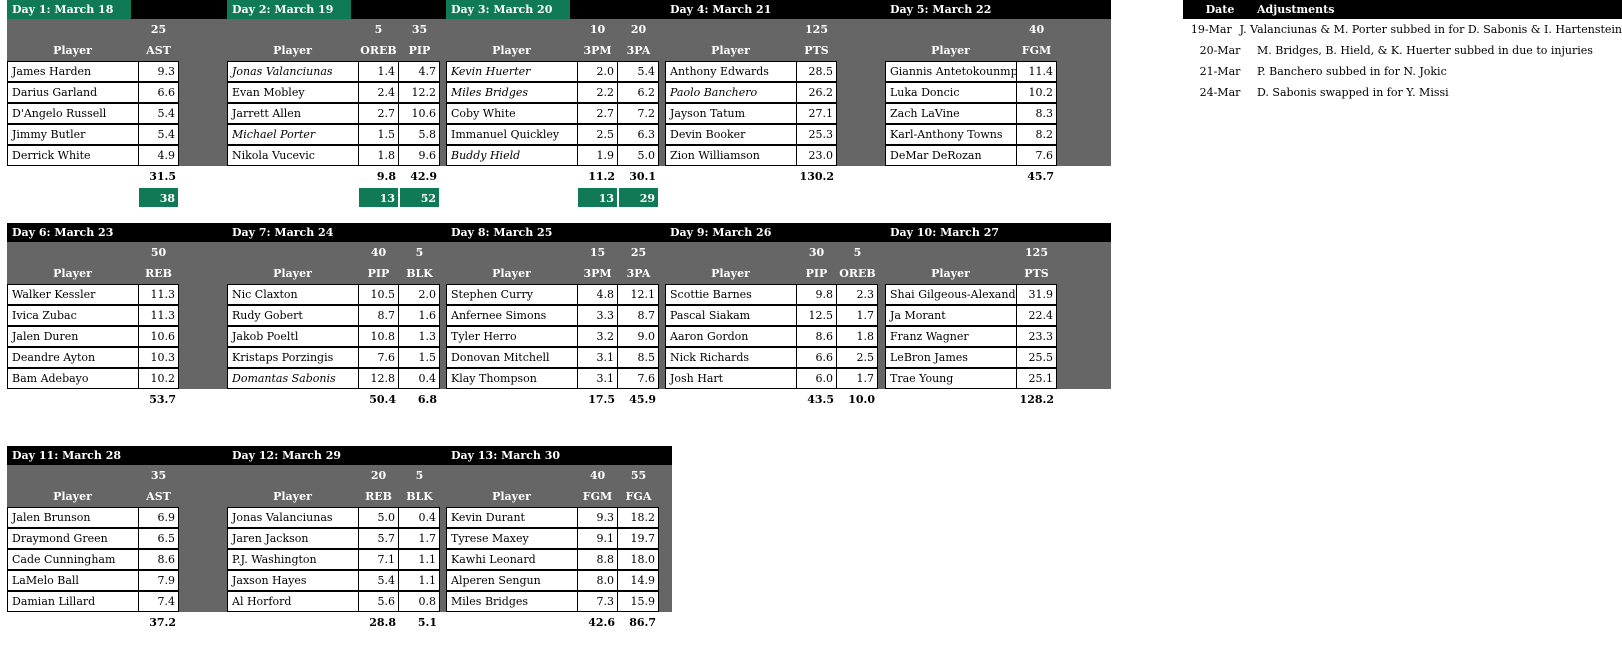 The image size is (1622, 662). What do you see at coordinates (72, 580) in the screenshot?
I see `player-name-cell: LaMelo Ball` at bounding box center [72, 580].